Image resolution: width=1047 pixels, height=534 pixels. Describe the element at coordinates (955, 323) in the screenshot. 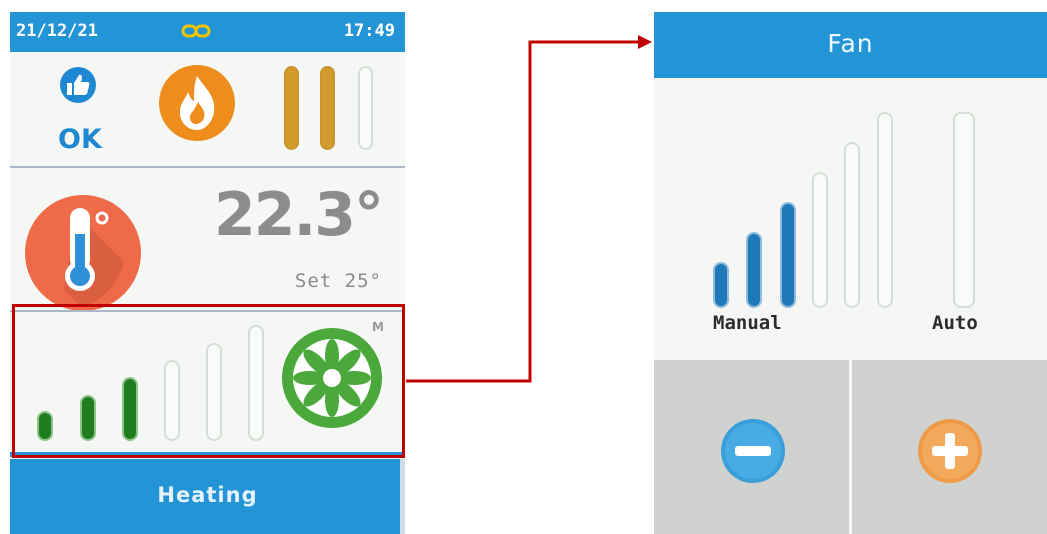

I see `auto-label: Auto` at that location.